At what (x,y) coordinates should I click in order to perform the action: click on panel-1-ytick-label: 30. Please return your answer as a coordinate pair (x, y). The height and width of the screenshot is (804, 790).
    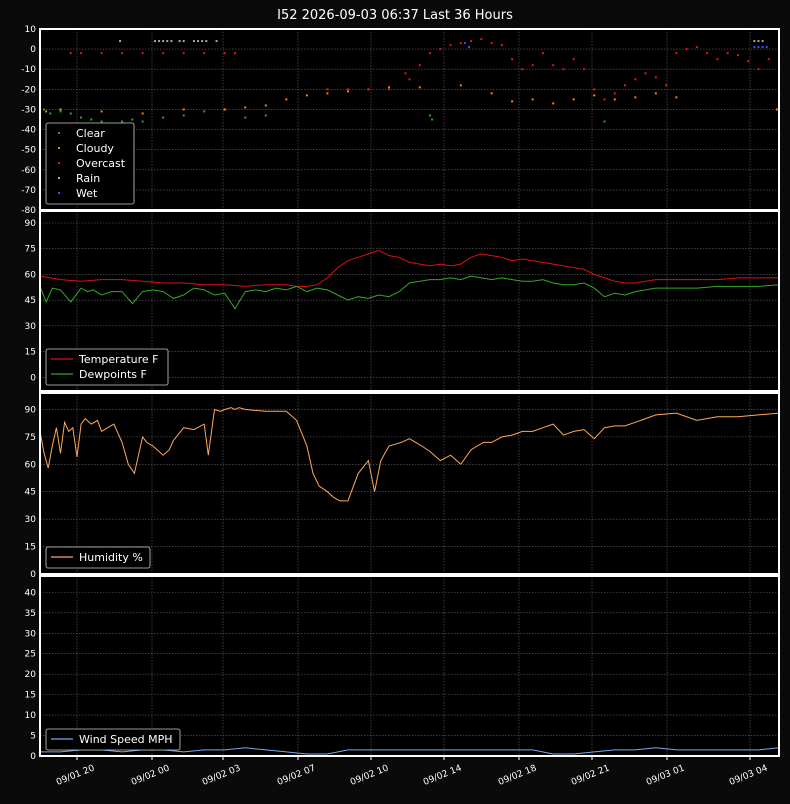
    Looking at the image, I should click on (31, 327).